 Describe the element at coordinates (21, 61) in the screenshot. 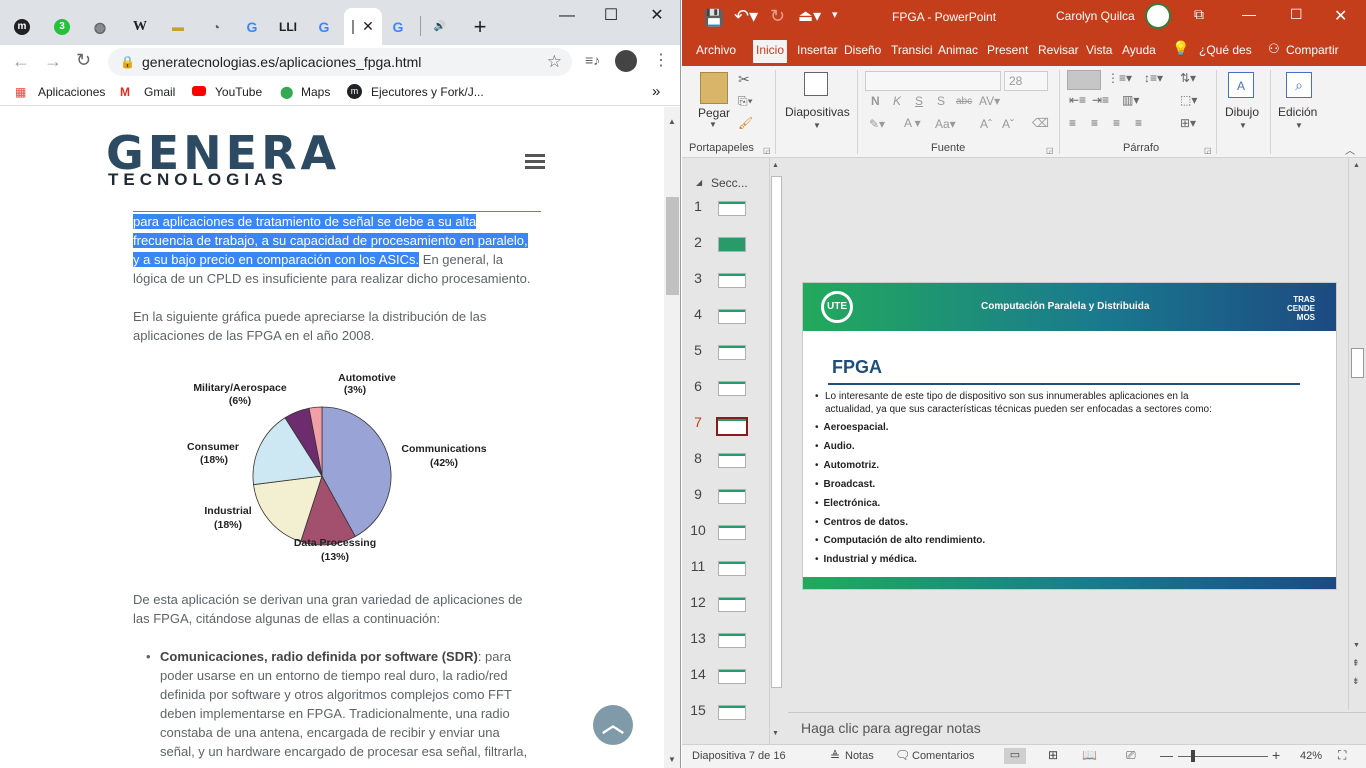

I see `back-arrow-icon: ←` at that location.